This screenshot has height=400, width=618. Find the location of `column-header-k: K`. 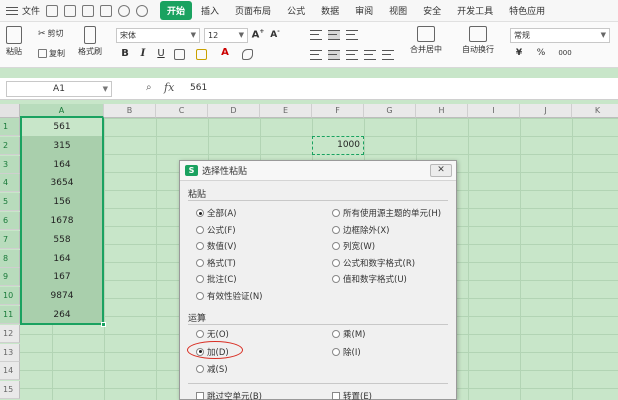

column-header-k: K is located at coordinates (595, 111).